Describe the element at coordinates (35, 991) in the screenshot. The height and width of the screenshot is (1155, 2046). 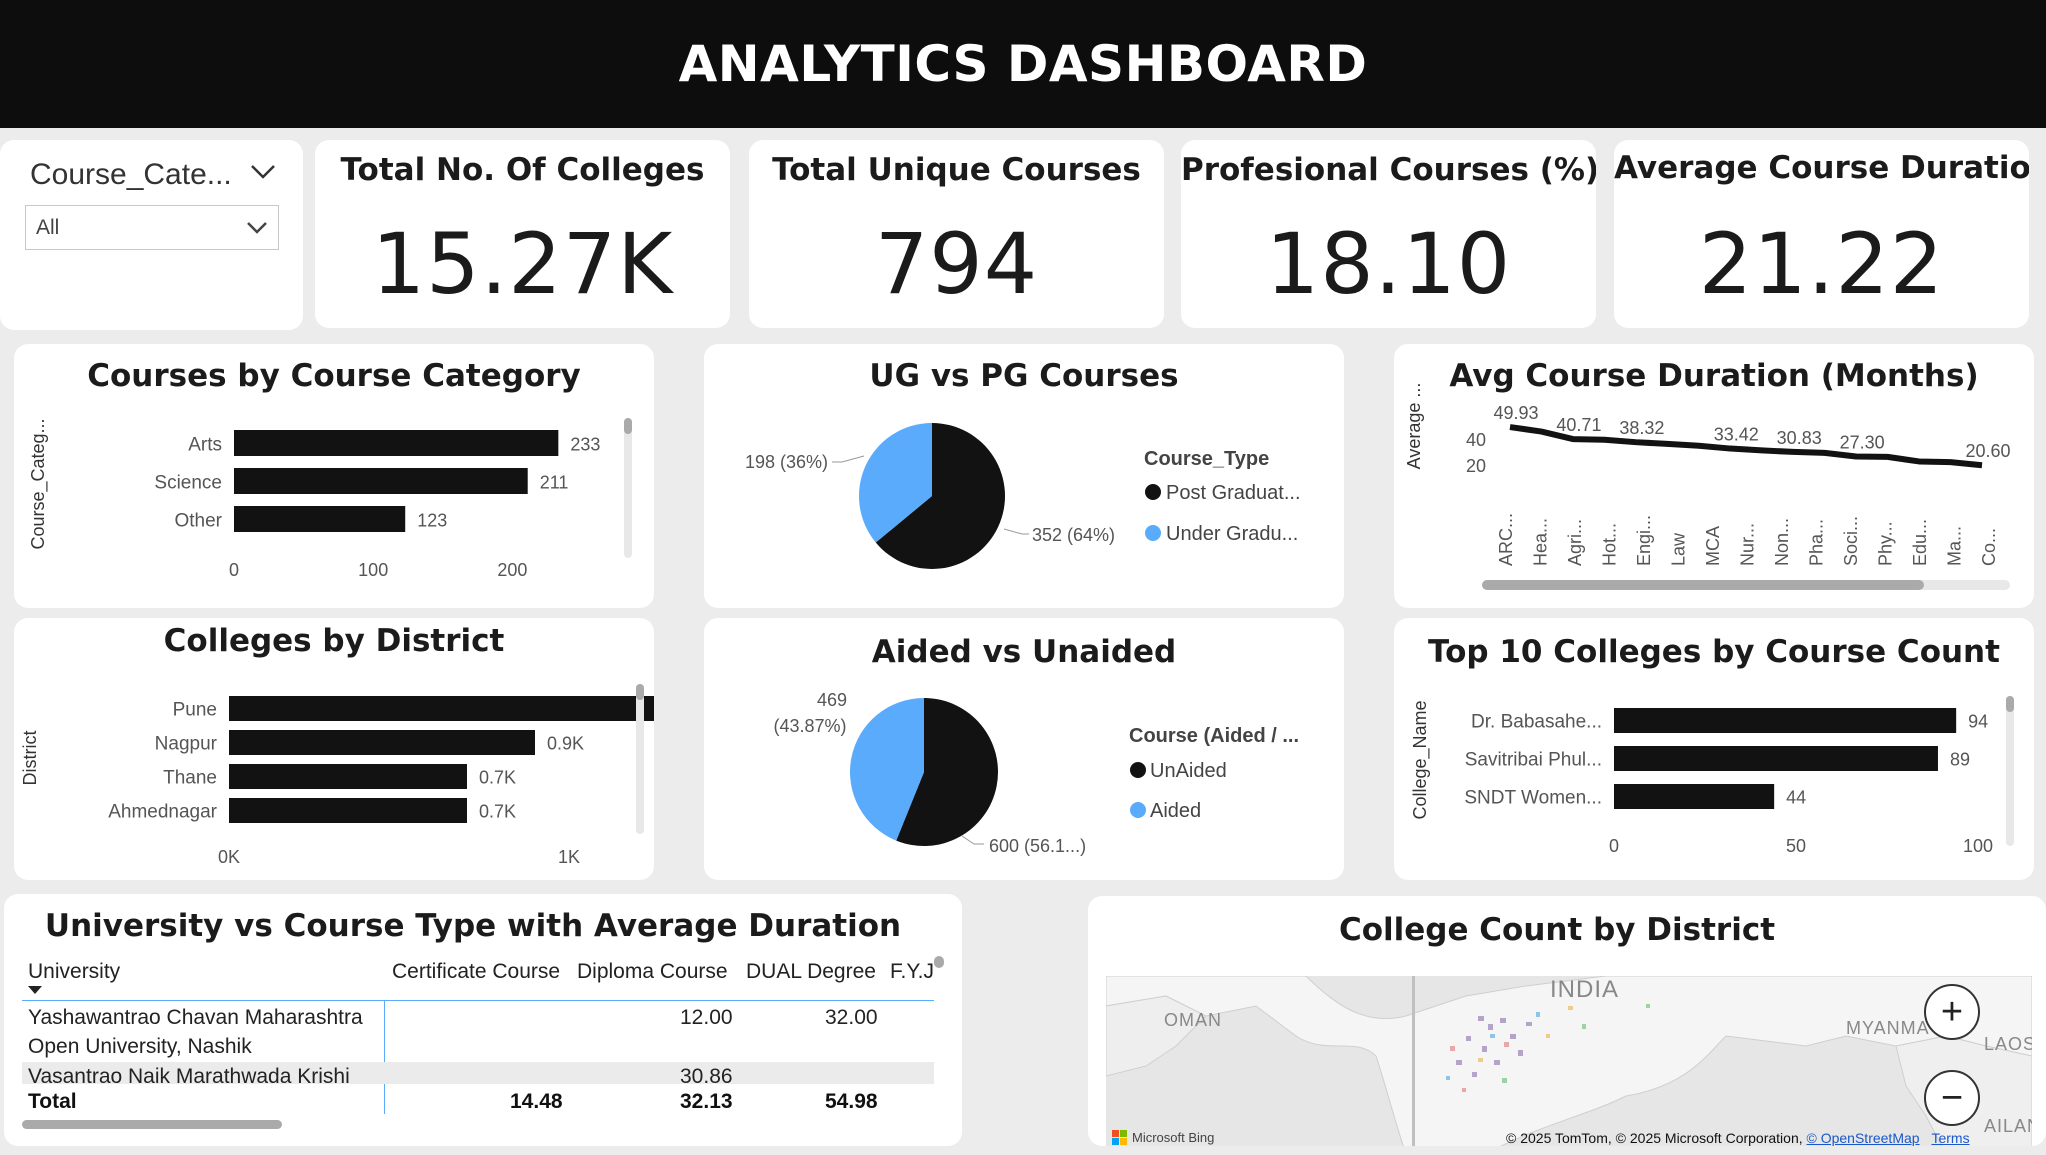
I see `sort-arrow-icon` at that location.